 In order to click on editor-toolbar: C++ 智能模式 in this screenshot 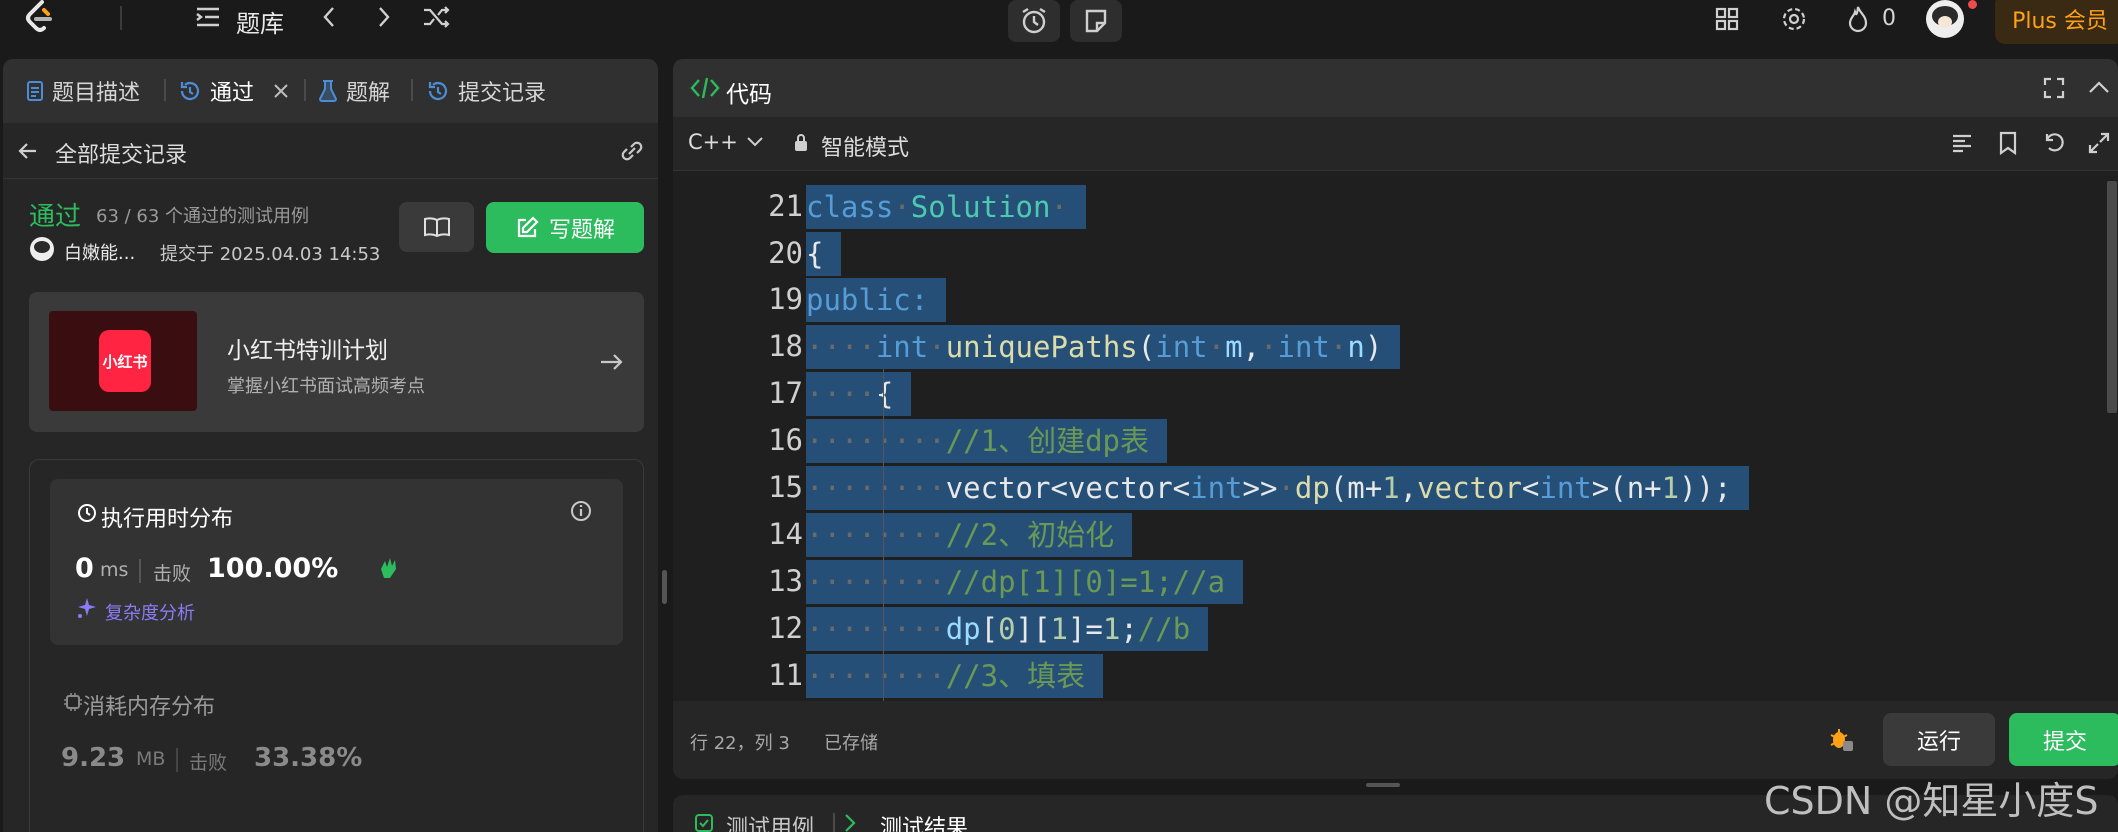, I will do `click(1395, 144)`.